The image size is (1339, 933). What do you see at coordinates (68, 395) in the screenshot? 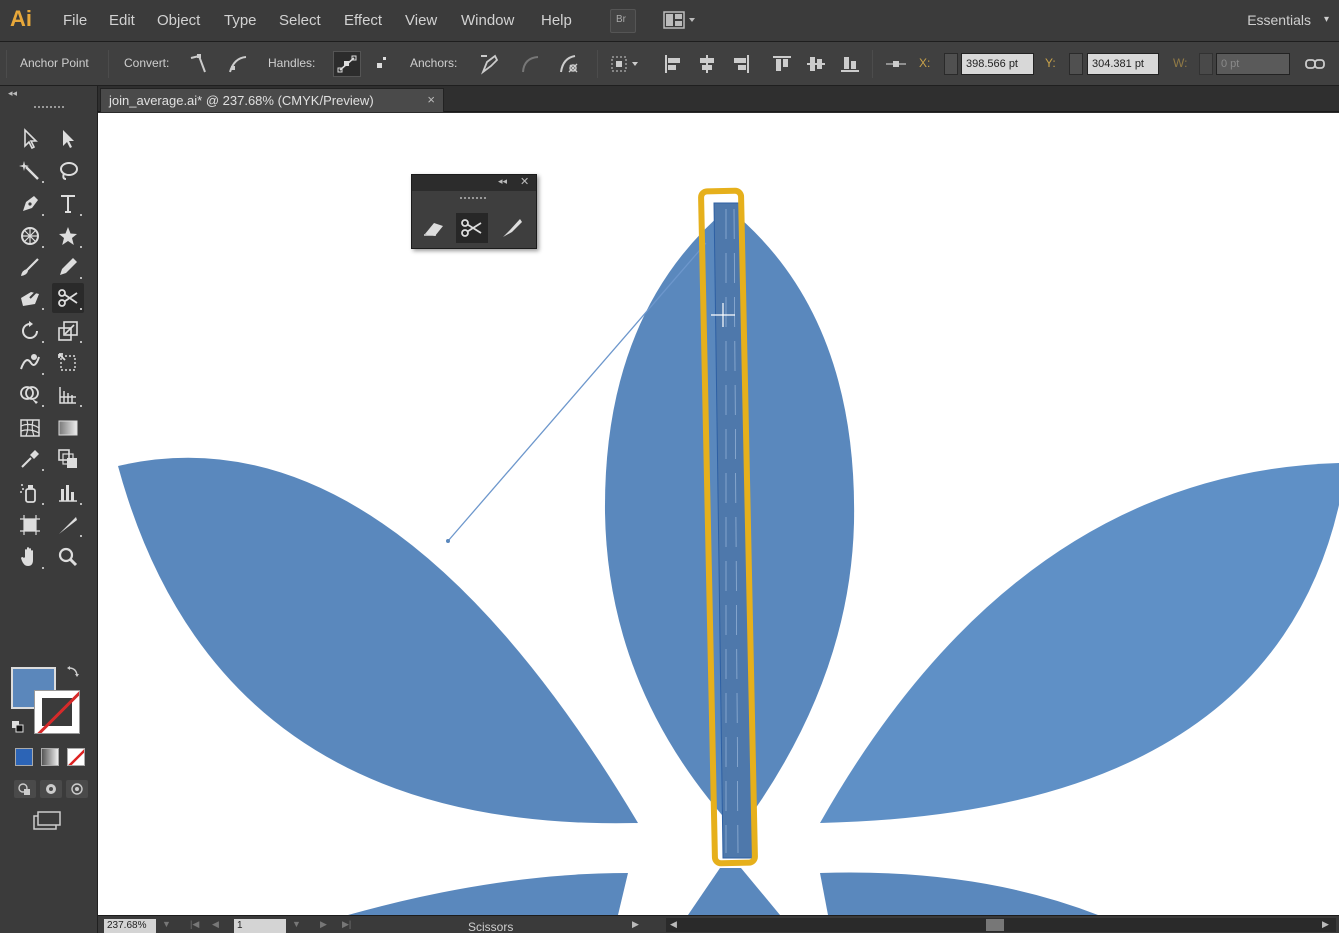
I see `perspective-grid-tool` at bounding box center [68, 395].